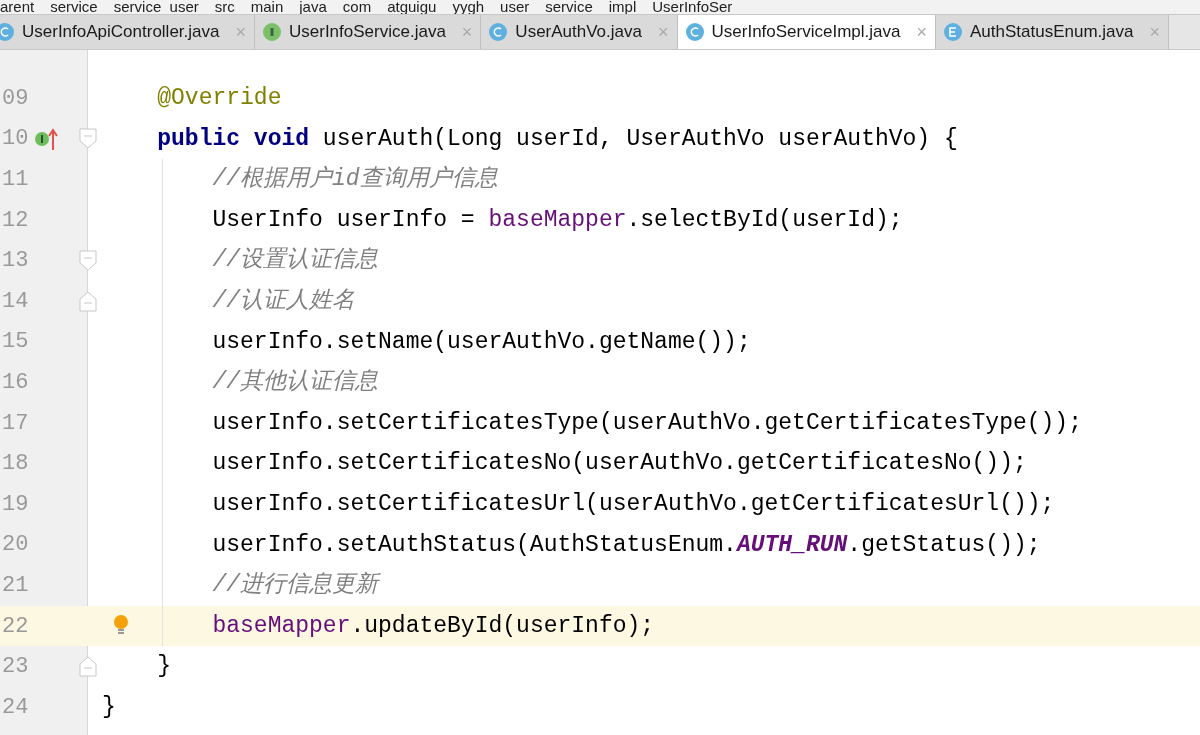  Describe the element at coordinates (295, 261) in the screenshot. I see `code-line: //设置认证信息` at that location.